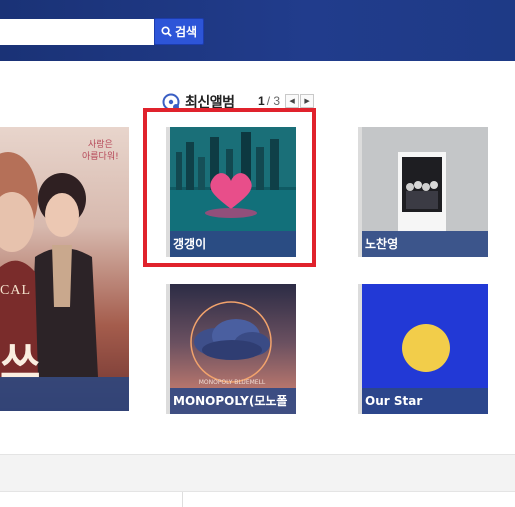 This screenshot has width=515, height=507. Describe the element at coordinates (100, 157) in the screenshot. I see `poster-tagline-line-2: 아름다워!` at that location.